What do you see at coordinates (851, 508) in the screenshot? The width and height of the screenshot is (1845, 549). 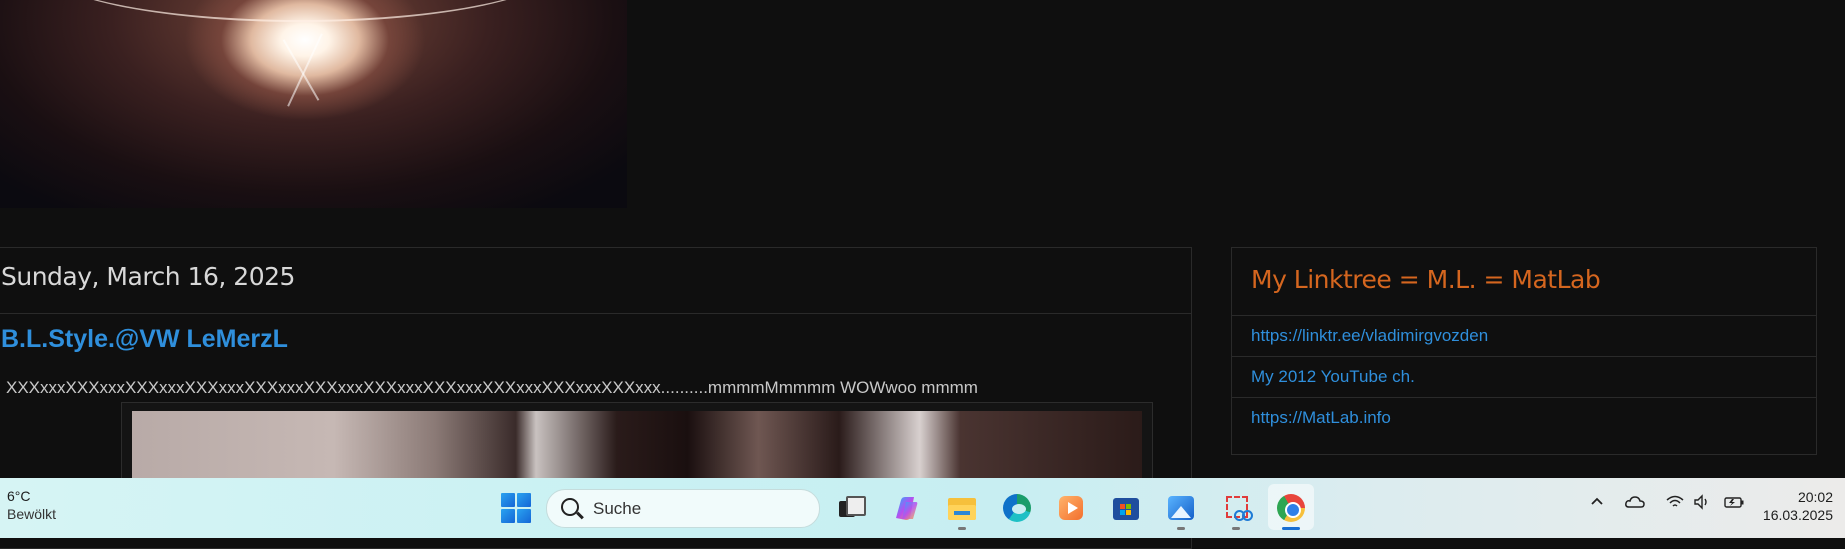 I see `task-view-icon` at bounding box center [851, 508].